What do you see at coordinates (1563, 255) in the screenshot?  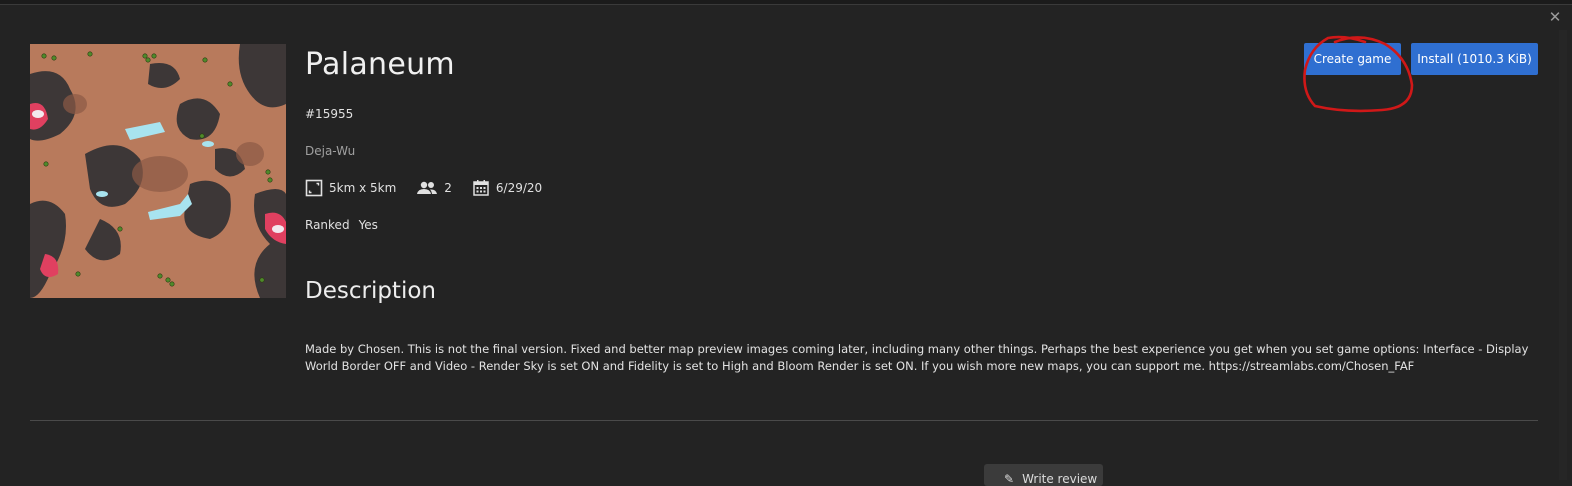 I see `scrollbar` at bounding box center [1563, 255].